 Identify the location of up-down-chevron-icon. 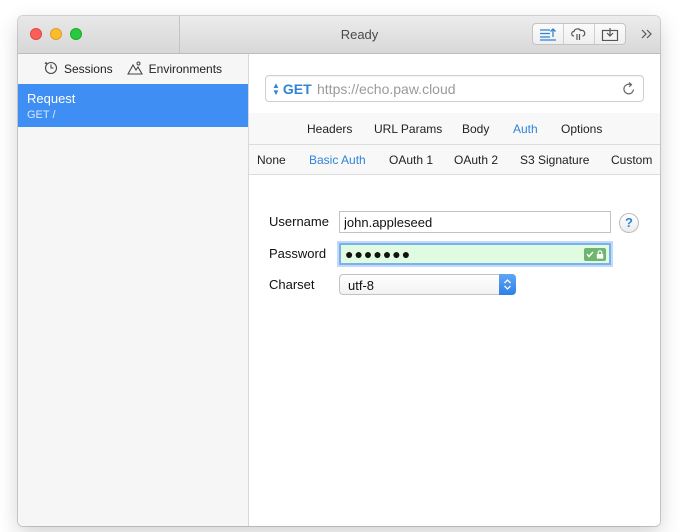
(507, 284).